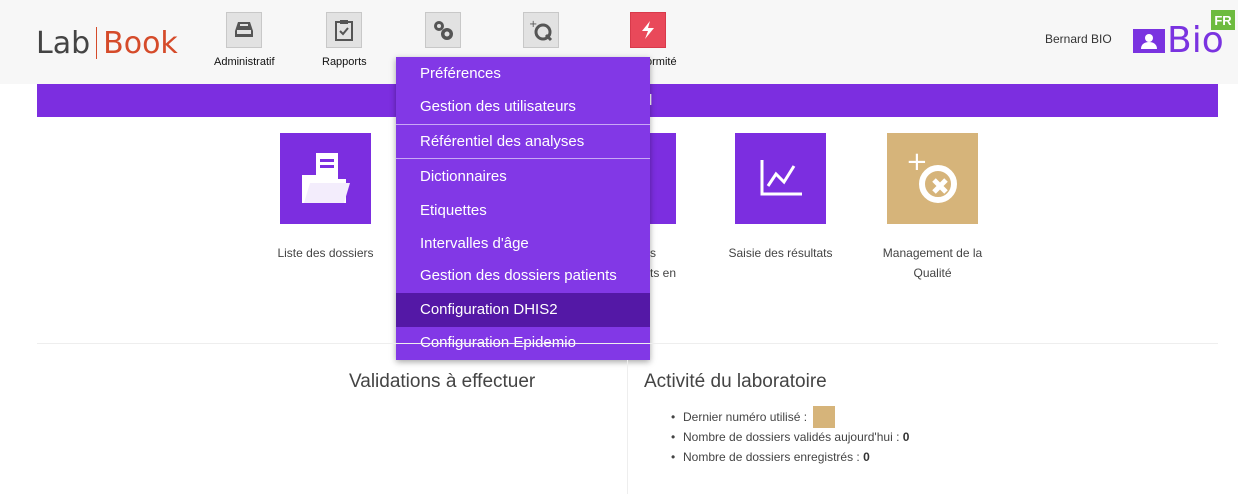  What do you see at coordinates (244, 62) in the screenshot?
I see `nav-label: Administratif` at bounding box center [244, 62].